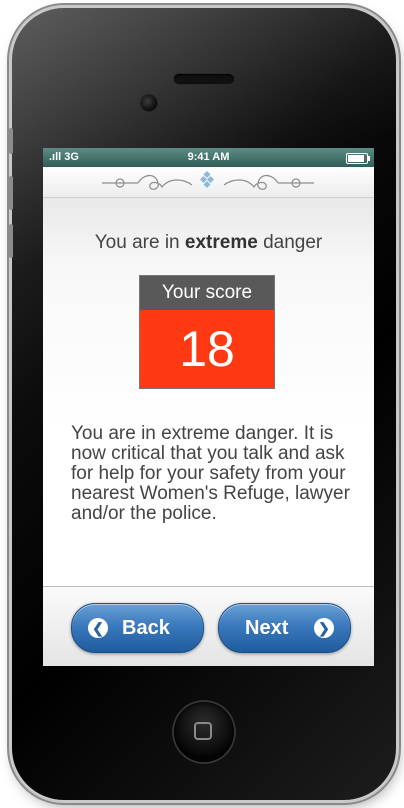  Describe the element at coordinates (98, 628) in the screenshot. I see `chevron-left-icon: ❮` at that location.